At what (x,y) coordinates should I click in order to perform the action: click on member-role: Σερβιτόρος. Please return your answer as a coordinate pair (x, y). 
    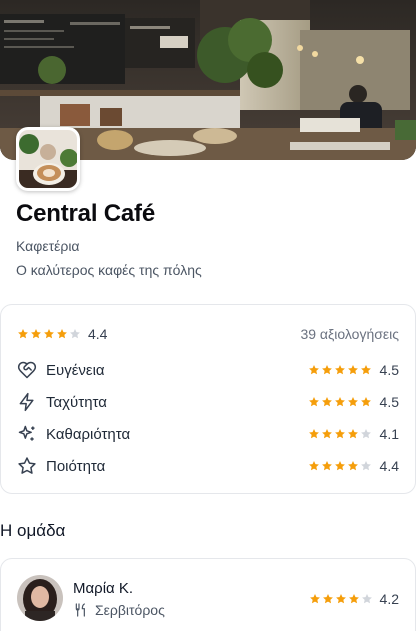
    Looking at the image, I should click on (119, 610).